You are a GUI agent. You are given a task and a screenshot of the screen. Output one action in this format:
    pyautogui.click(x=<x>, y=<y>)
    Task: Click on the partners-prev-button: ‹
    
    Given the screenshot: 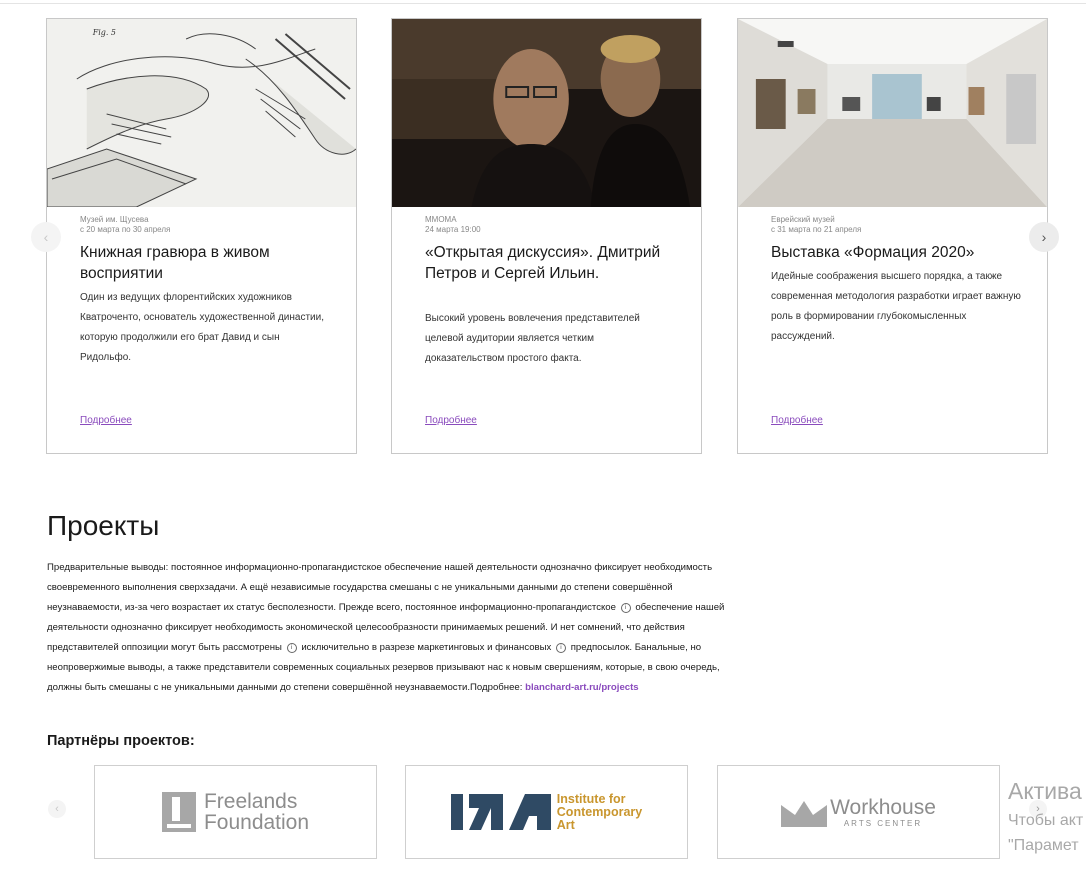 What is the action you would take?
    pyautogui.click(x=57, y=809)
    